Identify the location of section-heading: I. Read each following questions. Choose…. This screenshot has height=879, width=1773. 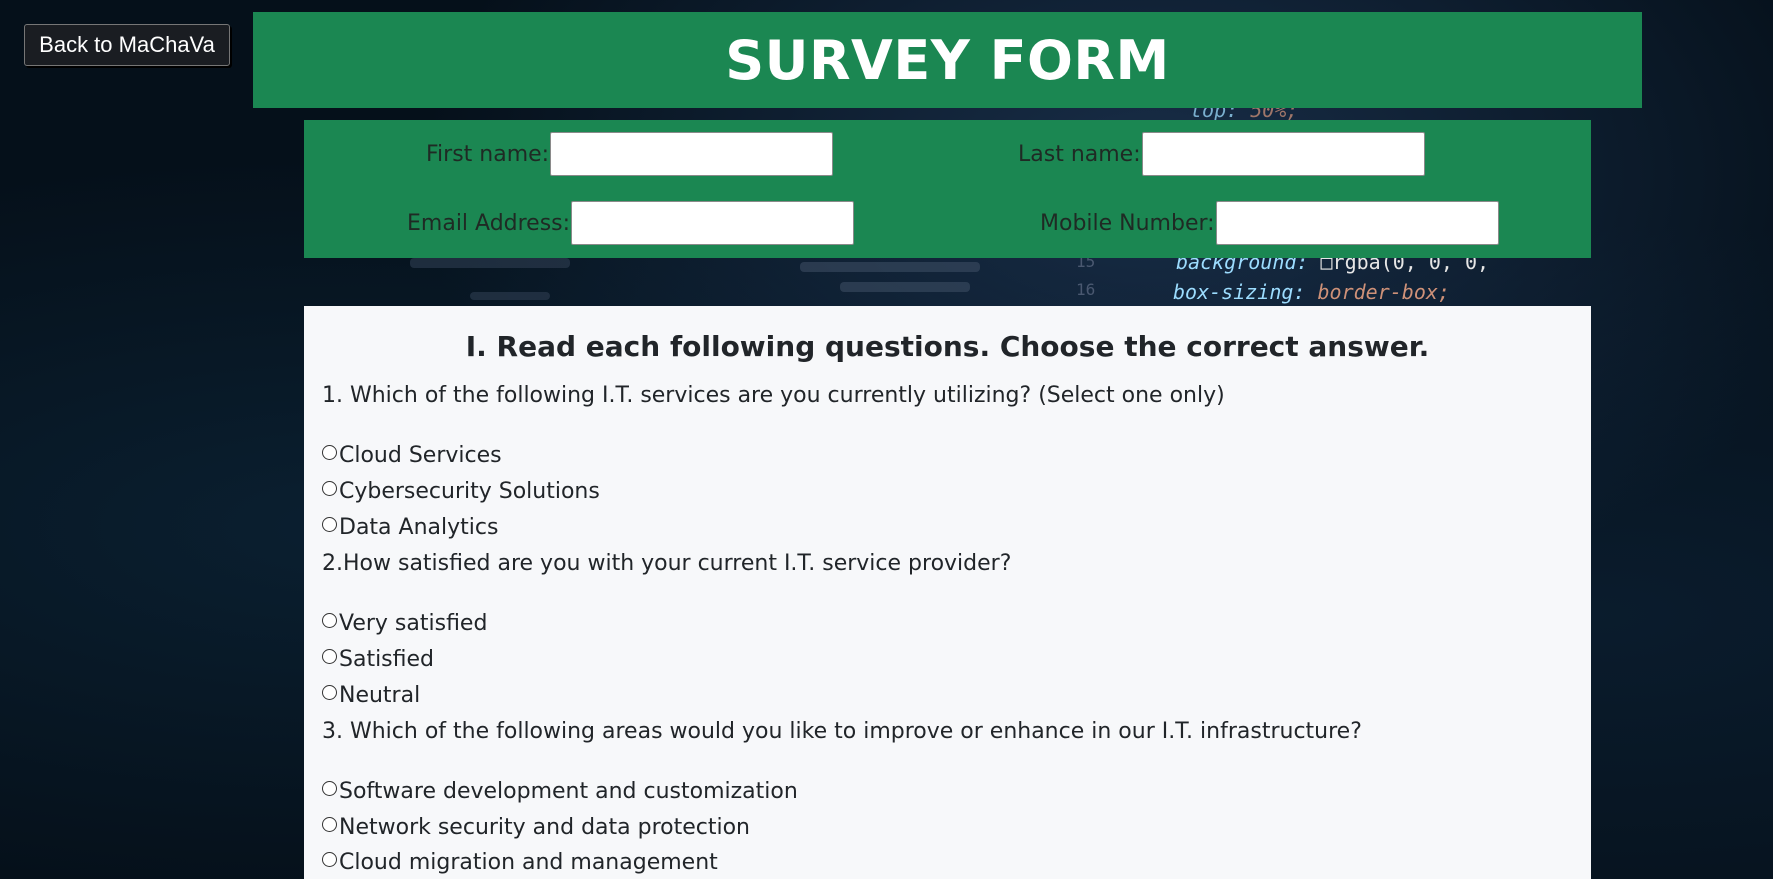
(947, 346).